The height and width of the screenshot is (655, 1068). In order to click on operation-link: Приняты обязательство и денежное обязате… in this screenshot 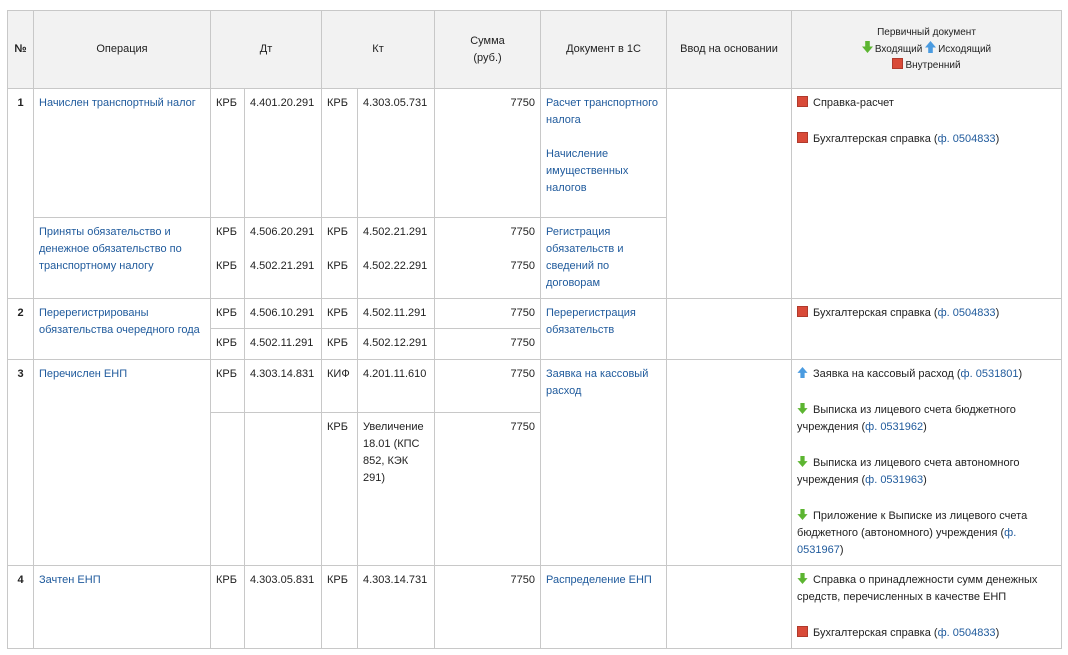, I will do `click(110, 249)`.